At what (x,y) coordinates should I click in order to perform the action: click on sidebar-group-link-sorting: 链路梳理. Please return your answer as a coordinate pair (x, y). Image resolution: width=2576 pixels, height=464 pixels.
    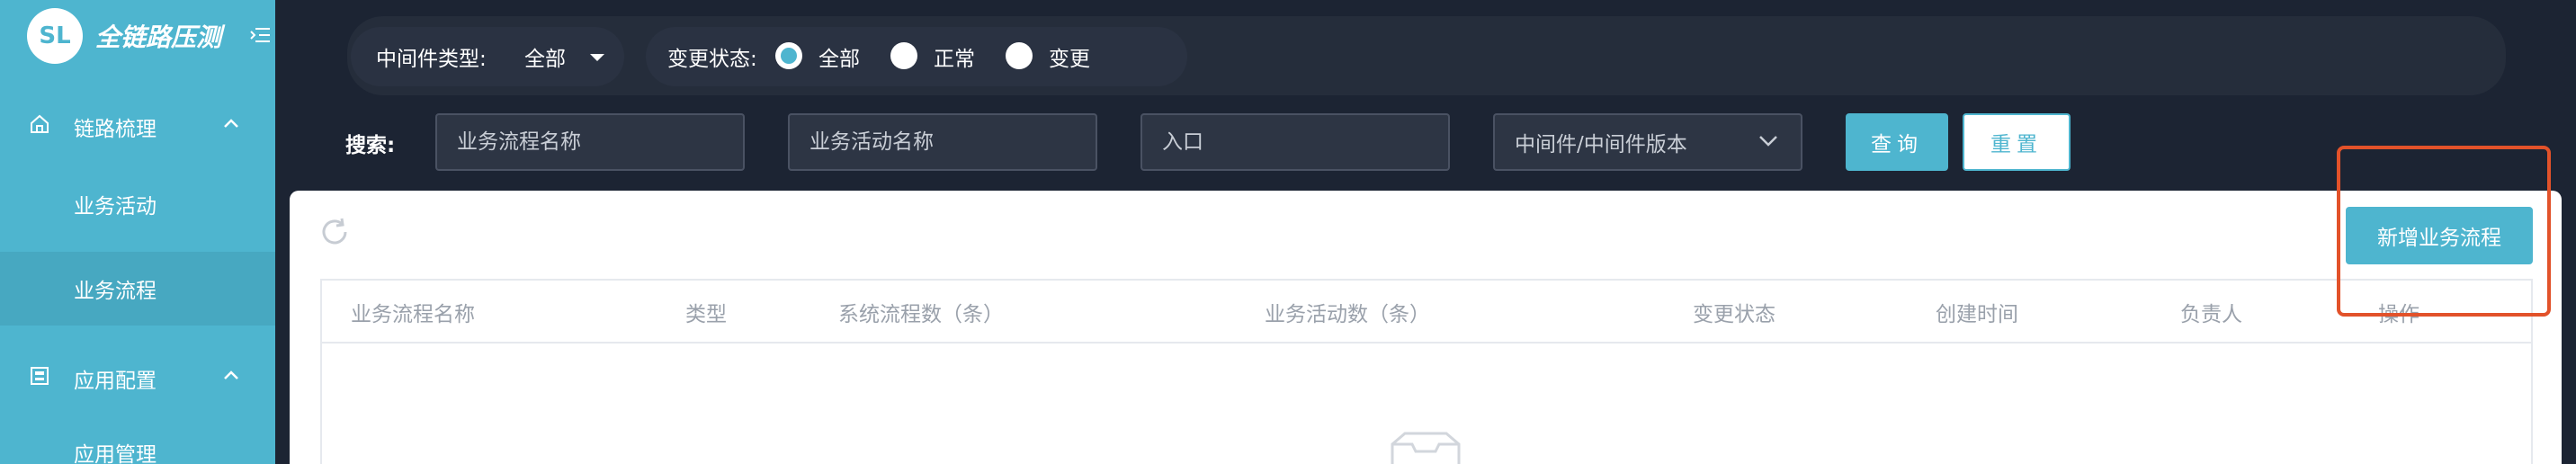
    Looking at the image, I should click on (137, 124).